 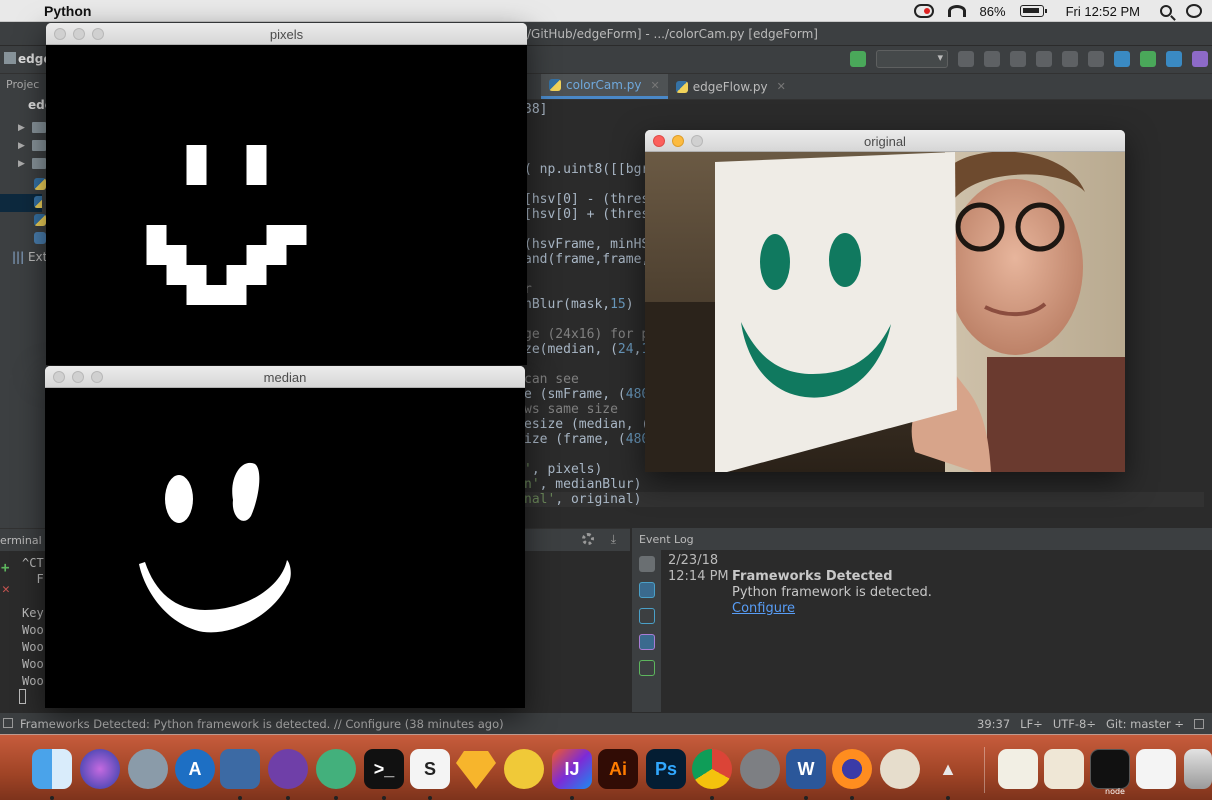 I want to click on person-shirt, so click(x=1056, y=414).